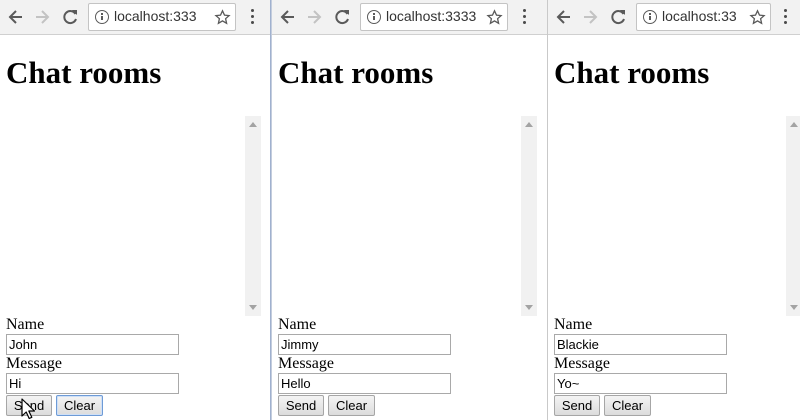 This screenshot has height=420, width=800. I want to click on message-input: Hello, so click(364, 383).